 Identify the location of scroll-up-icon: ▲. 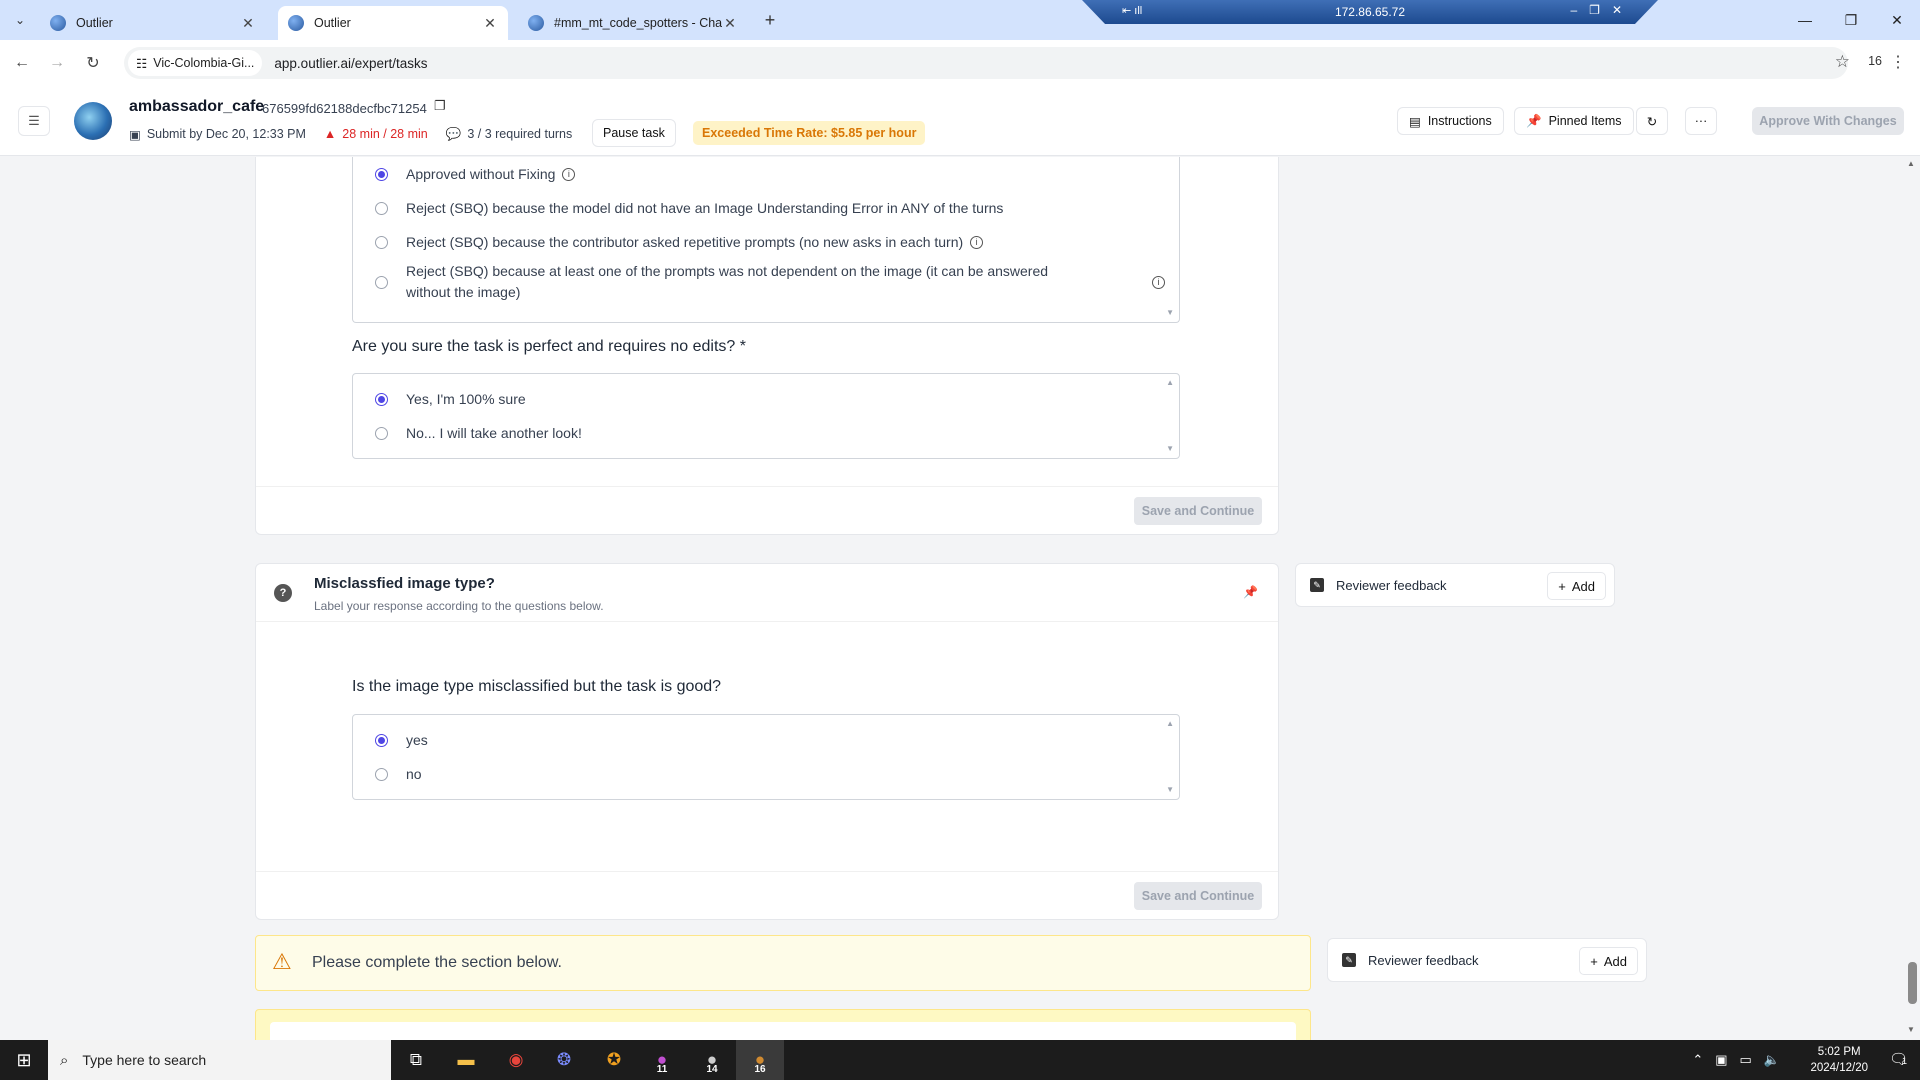
(1911, 163).